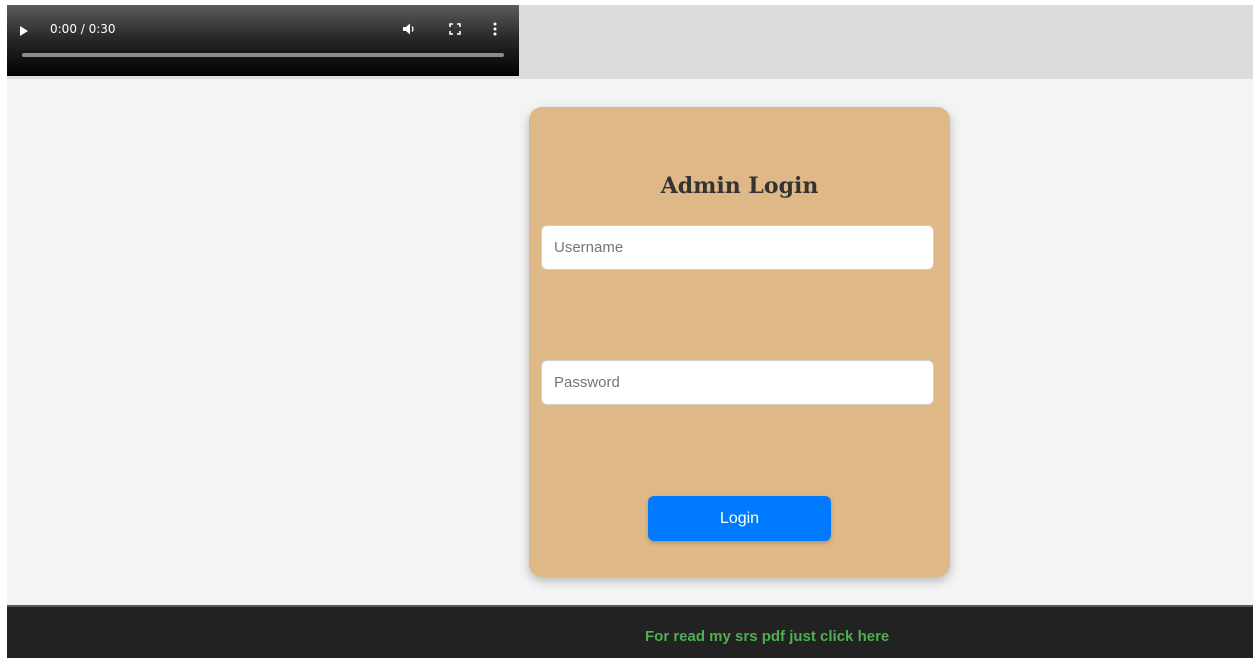 This screenshot has height=658, width=1253. Describe the element at coordinates (263, 55) in the screenshot. I see `seek-bar` at that location.